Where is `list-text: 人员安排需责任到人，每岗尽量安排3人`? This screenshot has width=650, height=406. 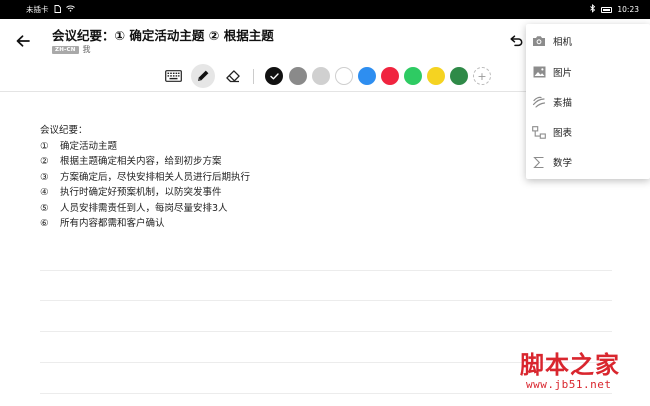
list-text: 人员安排需责任到人，每岗尽量安排3人 is located at coordinates (144, 208).